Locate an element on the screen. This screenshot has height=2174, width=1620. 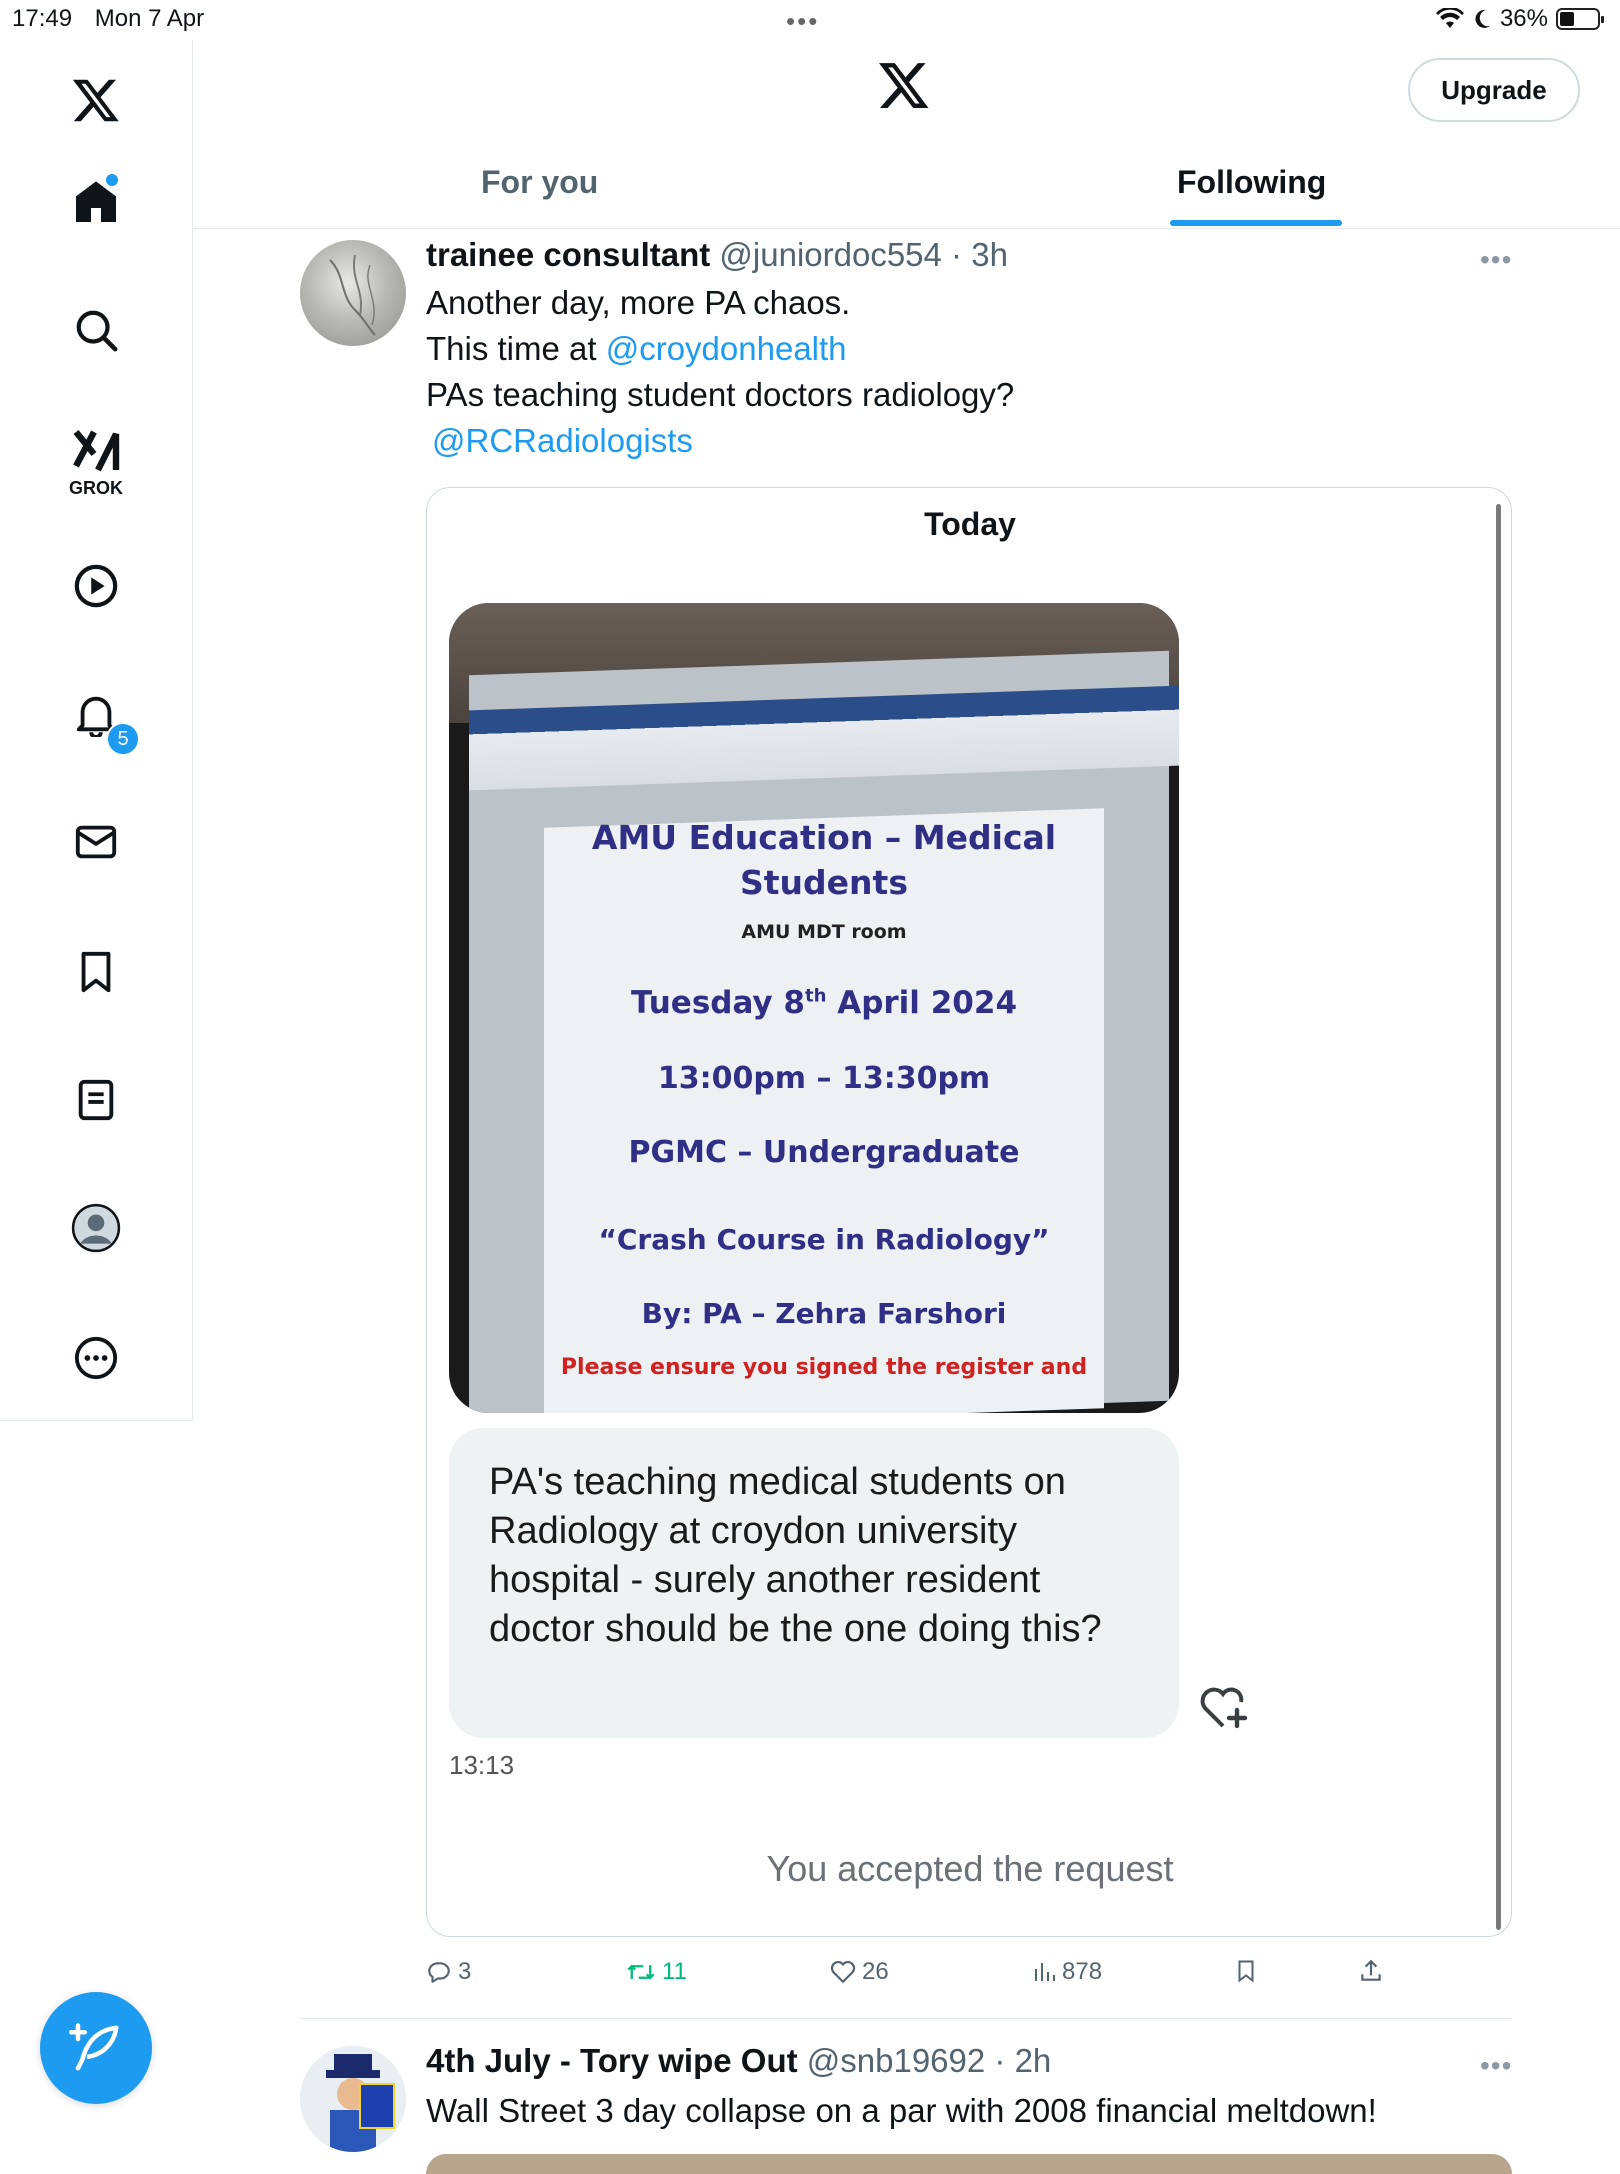
chat-date-label: Today is located at coordinates (970, 524).